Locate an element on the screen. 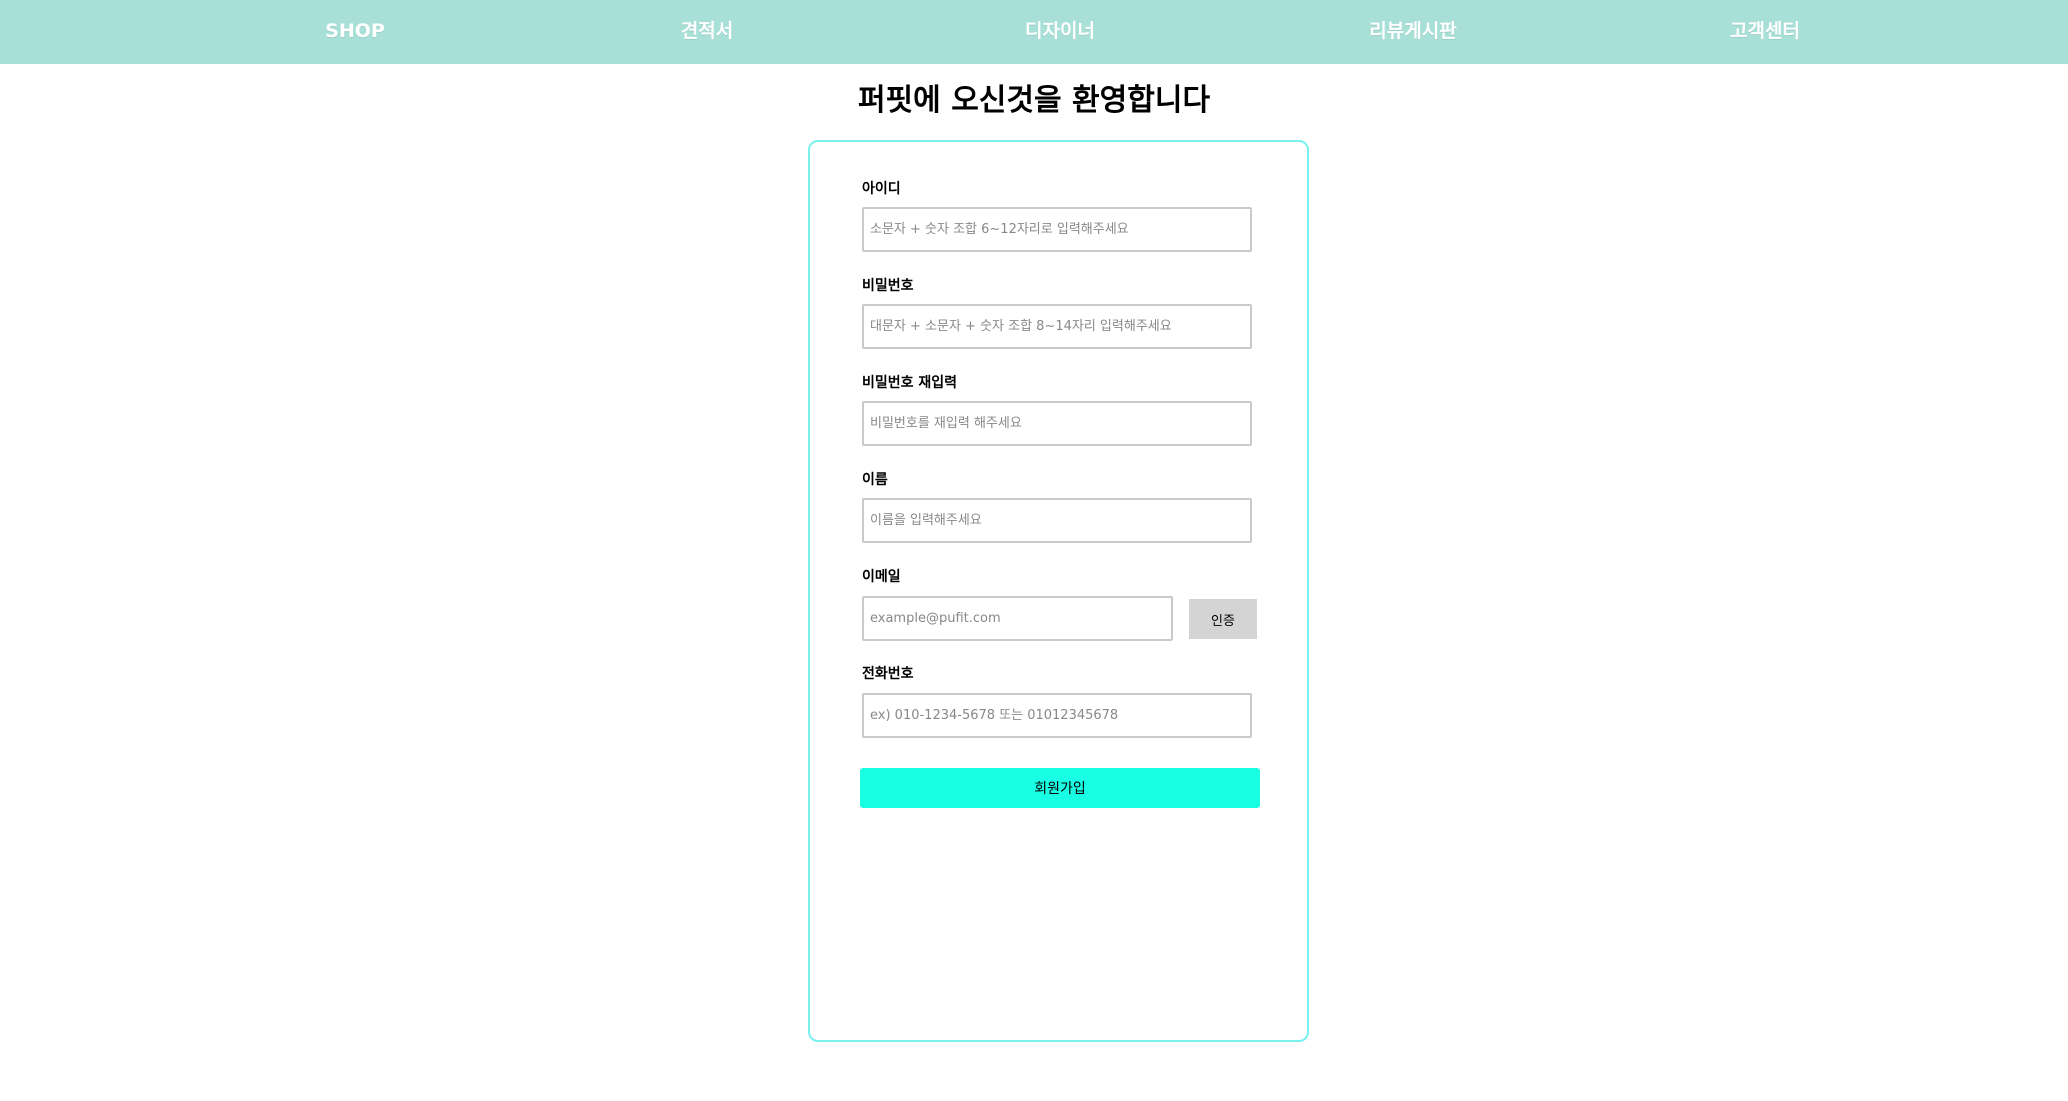 The image size is (2068, 1101). email-label: 이메일 is located at coordinates (881, 577).